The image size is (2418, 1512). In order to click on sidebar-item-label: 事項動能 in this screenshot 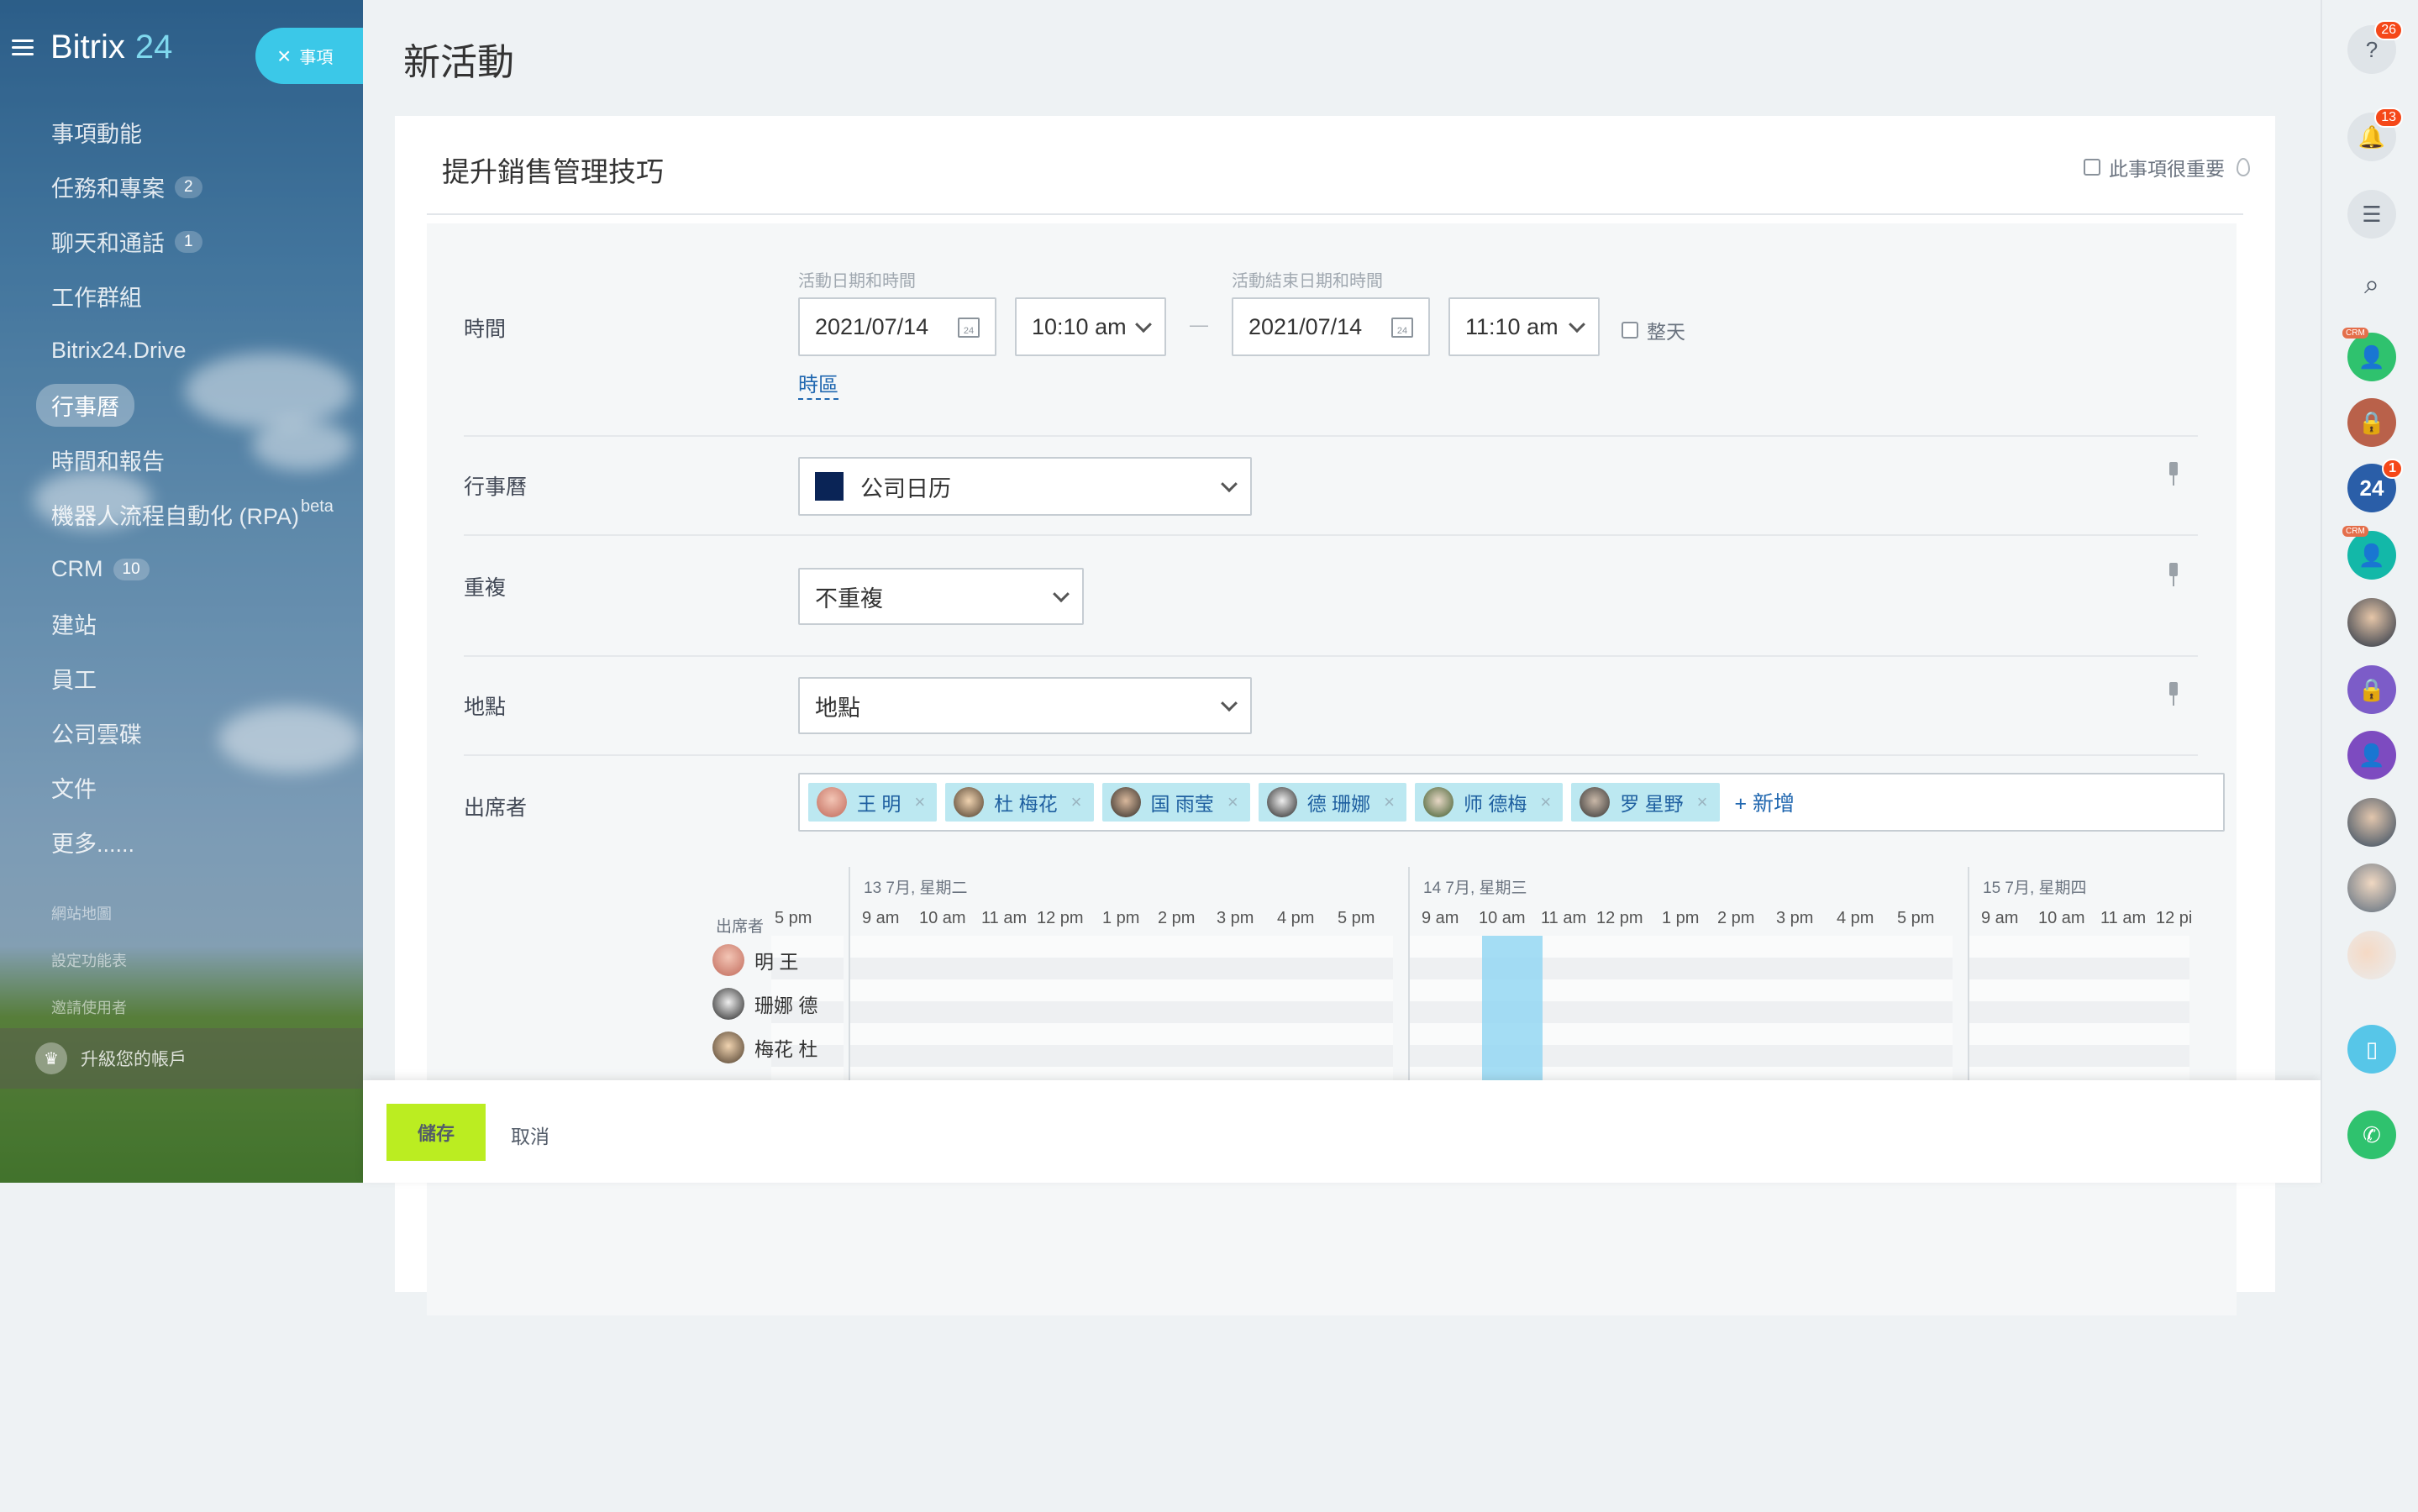, I will do `click(97, 134)`.